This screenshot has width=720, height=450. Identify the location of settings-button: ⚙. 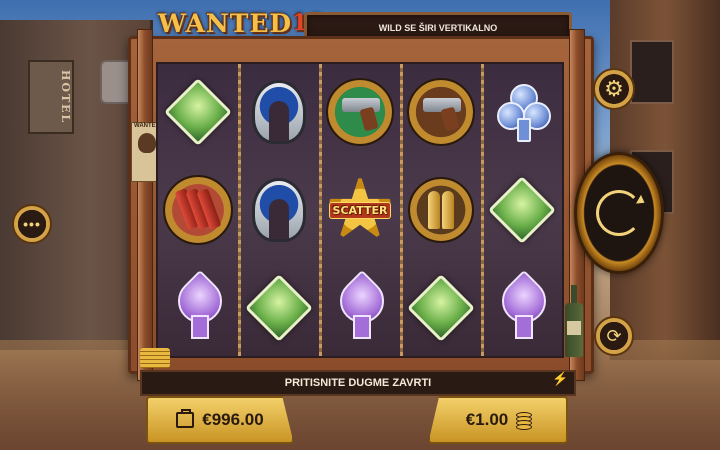
(614, 89).